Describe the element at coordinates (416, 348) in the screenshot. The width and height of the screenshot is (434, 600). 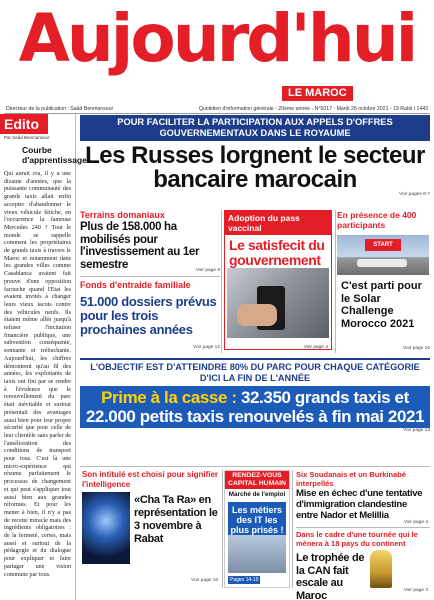
I see `solar-page-ref: Voir page 10` at that location.